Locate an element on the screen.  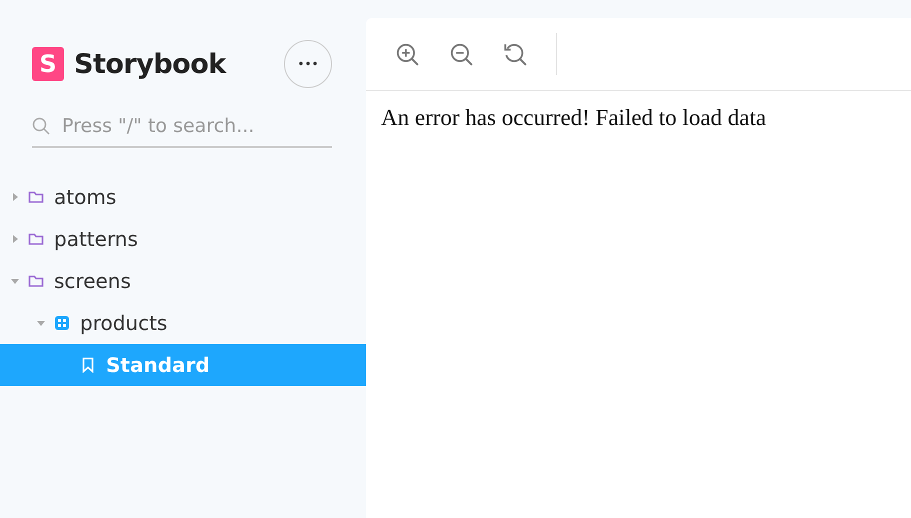
tree-item: products is located at coordinates (183, 323).